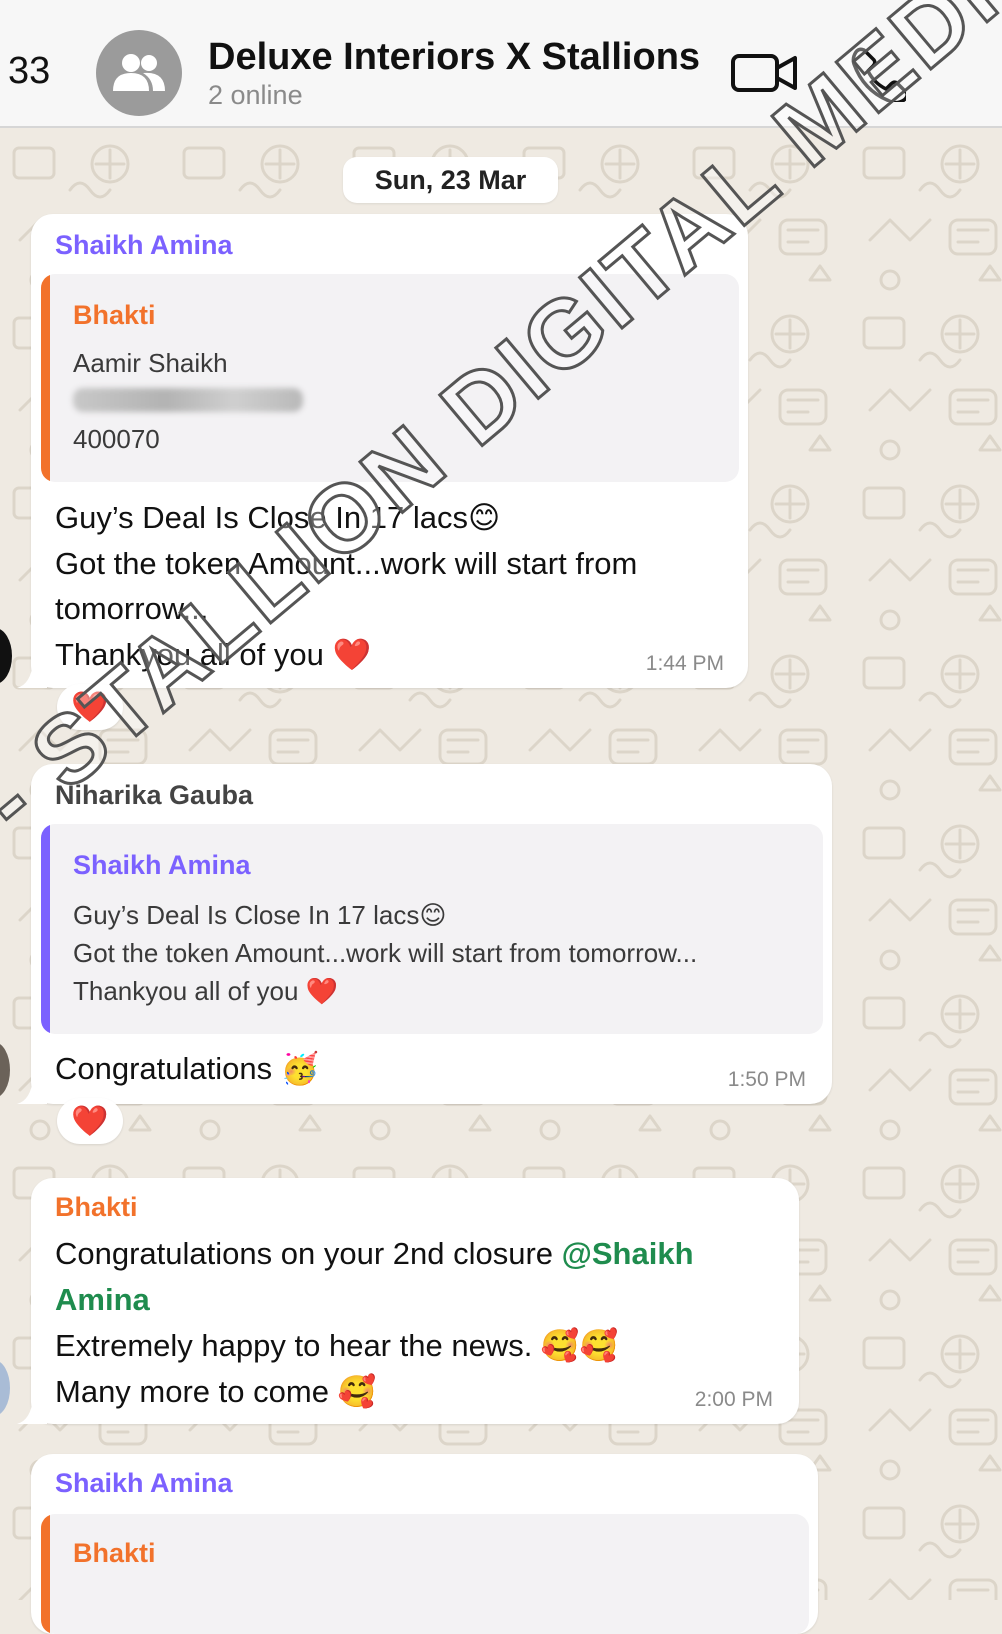 Image resolution: width=1002 pixels, height=1634 pixels. I want to click on mention-link: Amina, so click(102, 1300).